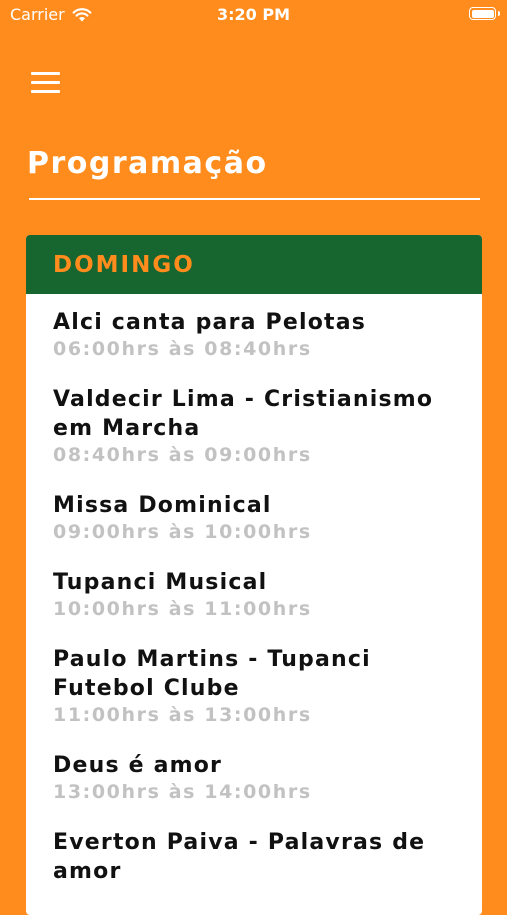  Describe the element at coordinates (46, 83) in the screenshot. I see `menu-button` at that location.